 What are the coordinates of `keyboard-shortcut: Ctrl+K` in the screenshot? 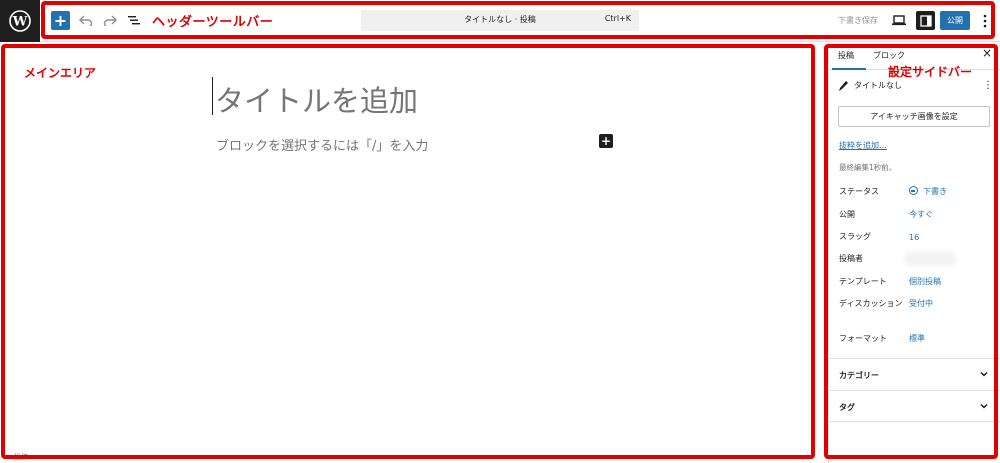 It's located at (617, 18).